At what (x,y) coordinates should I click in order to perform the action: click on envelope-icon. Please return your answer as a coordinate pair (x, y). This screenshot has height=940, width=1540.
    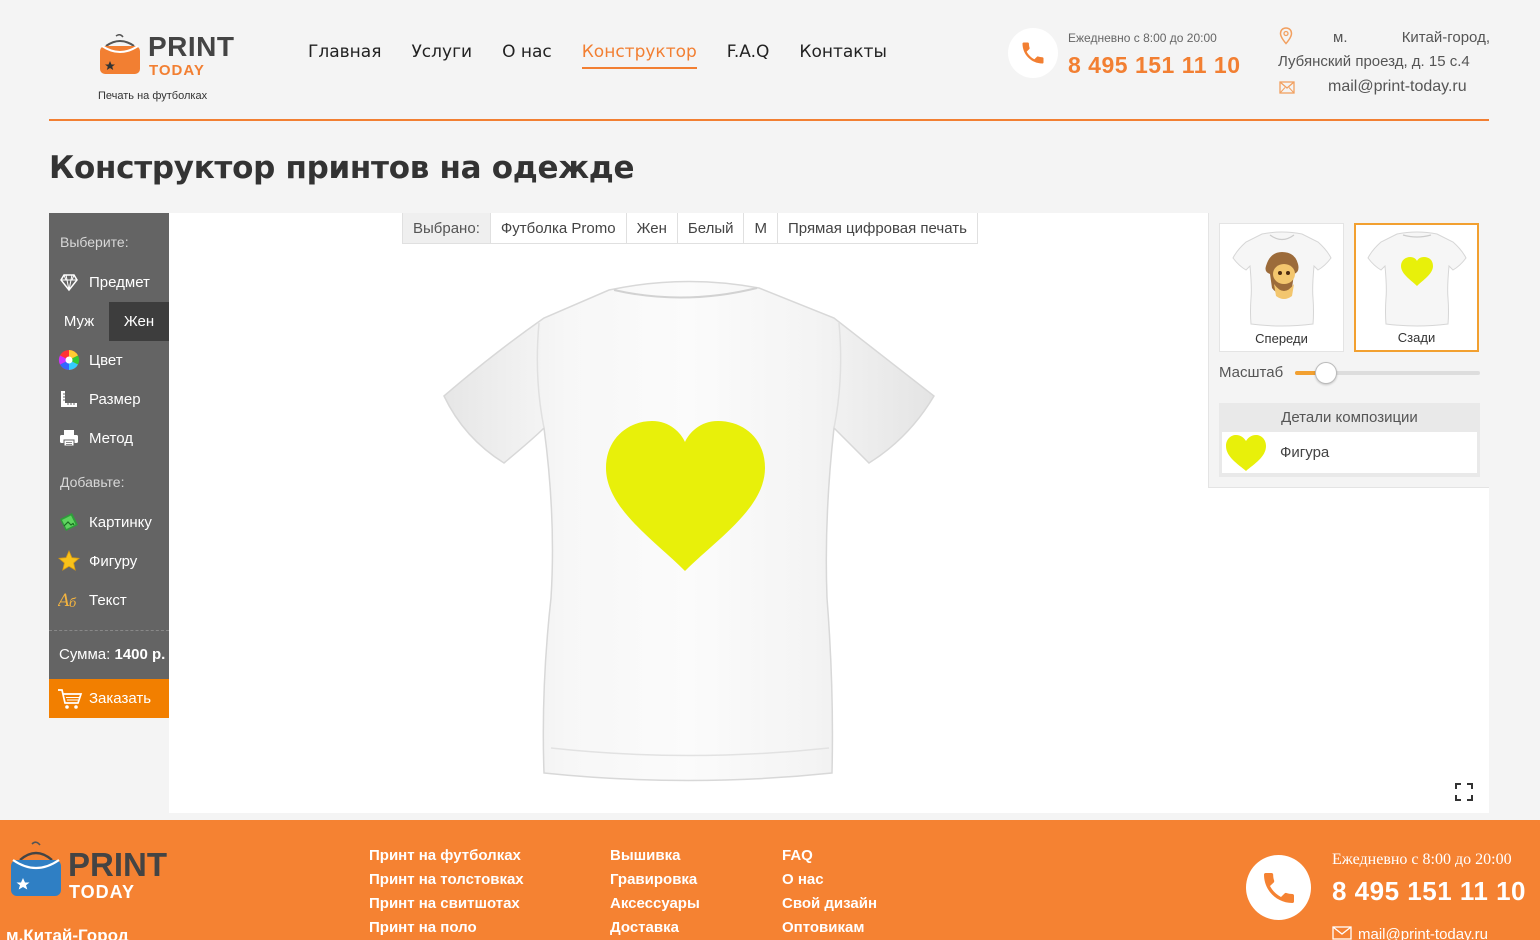
    Looking at the image, I should click on (1287, 87).